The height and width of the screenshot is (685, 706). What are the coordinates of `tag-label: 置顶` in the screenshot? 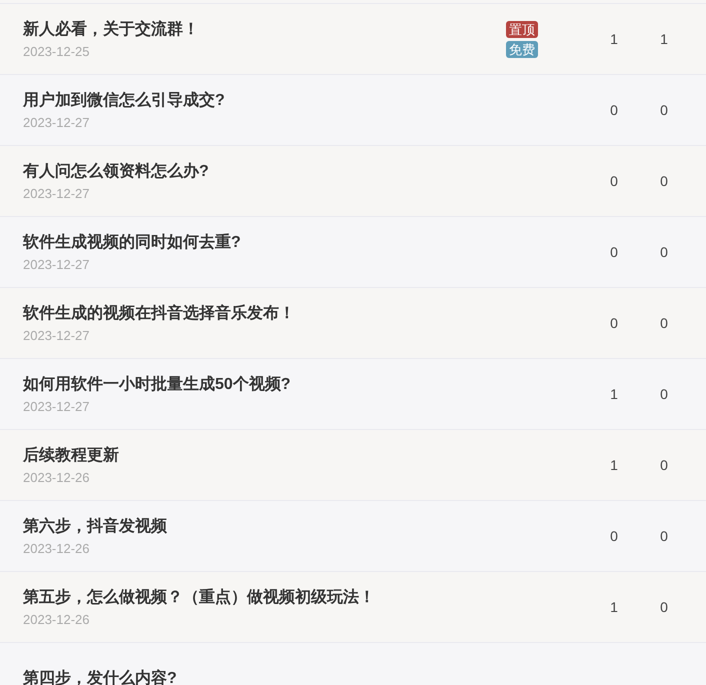 It's located at (522, 29).